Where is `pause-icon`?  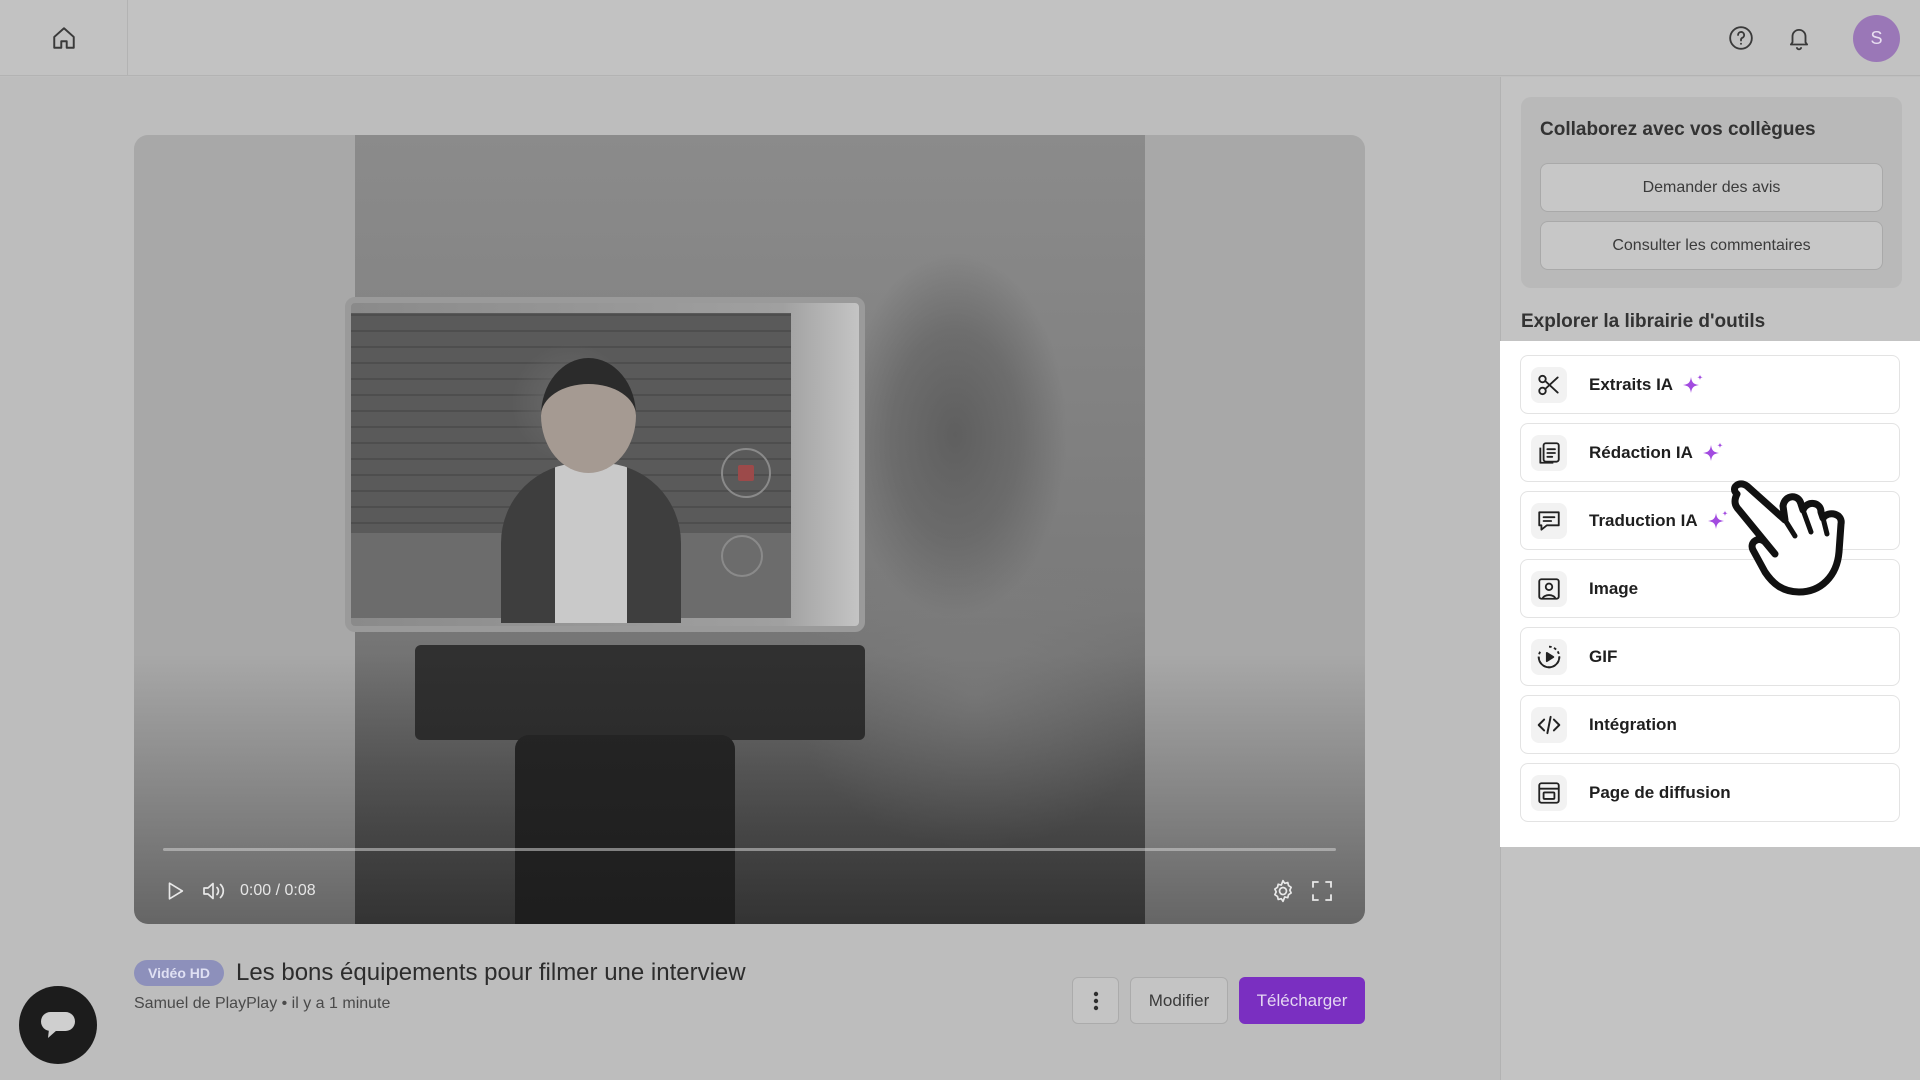 pause-icon is located at coordinates (742, 556).